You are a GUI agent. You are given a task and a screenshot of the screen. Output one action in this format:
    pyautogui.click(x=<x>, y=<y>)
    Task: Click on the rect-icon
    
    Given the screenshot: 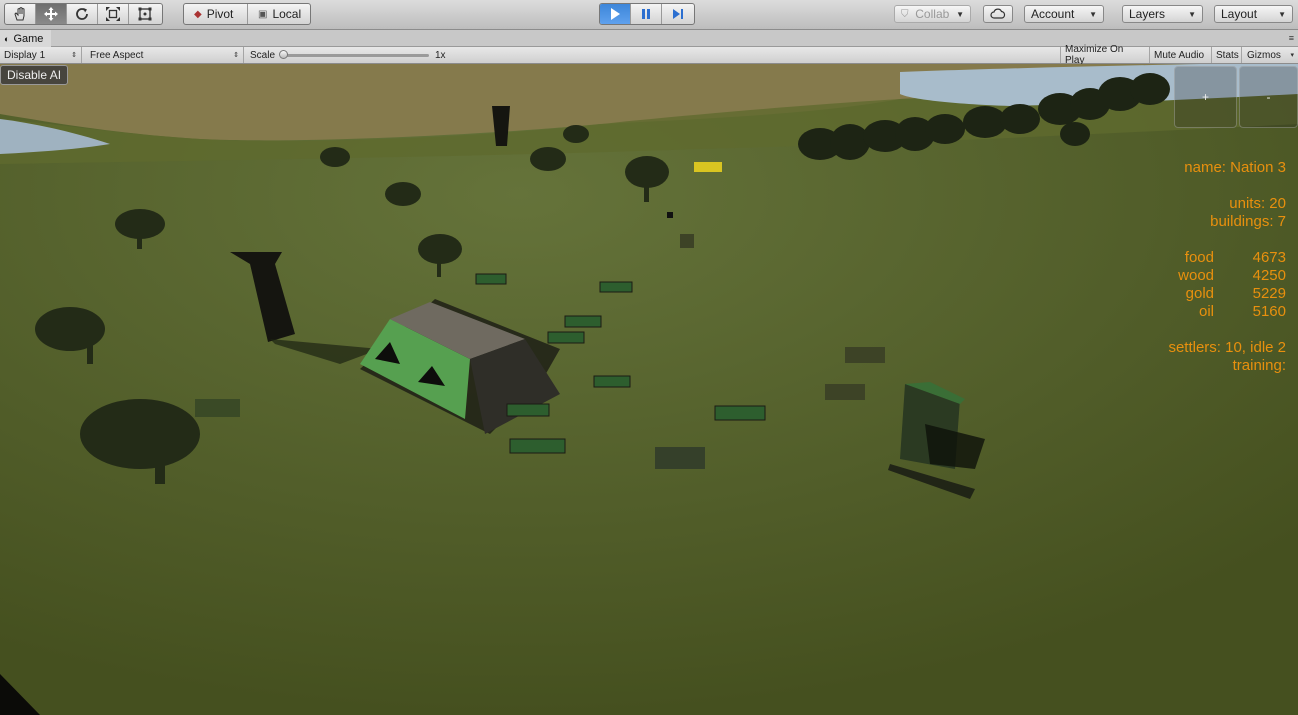 What is the action you would take?
    pyautogui.click(x=144, y=14)
    